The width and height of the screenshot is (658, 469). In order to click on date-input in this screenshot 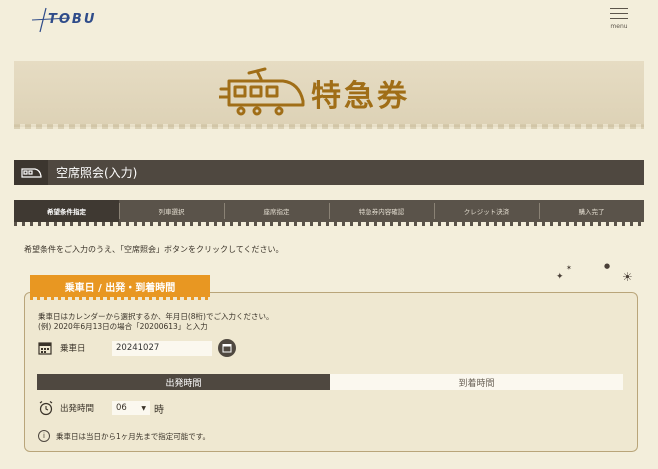, I will do `click(162, 348)`.